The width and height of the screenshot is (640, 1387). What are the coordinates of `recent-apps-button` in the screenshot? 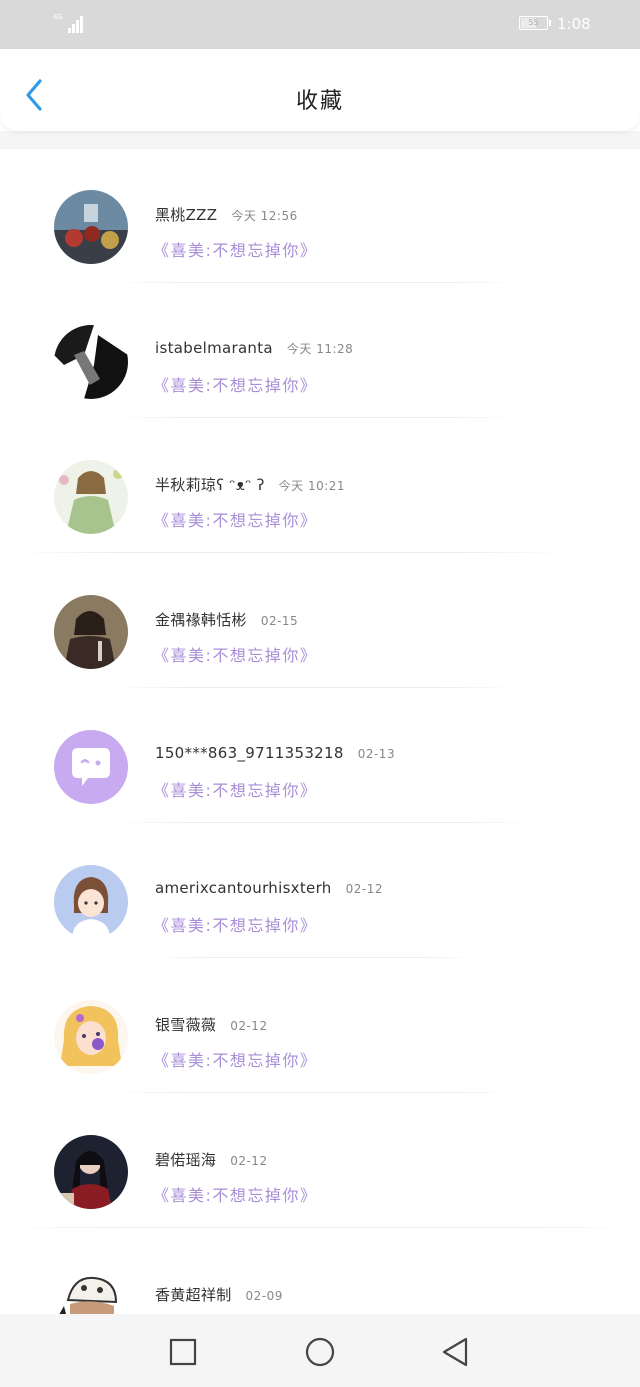 It's located at (183, 1352).